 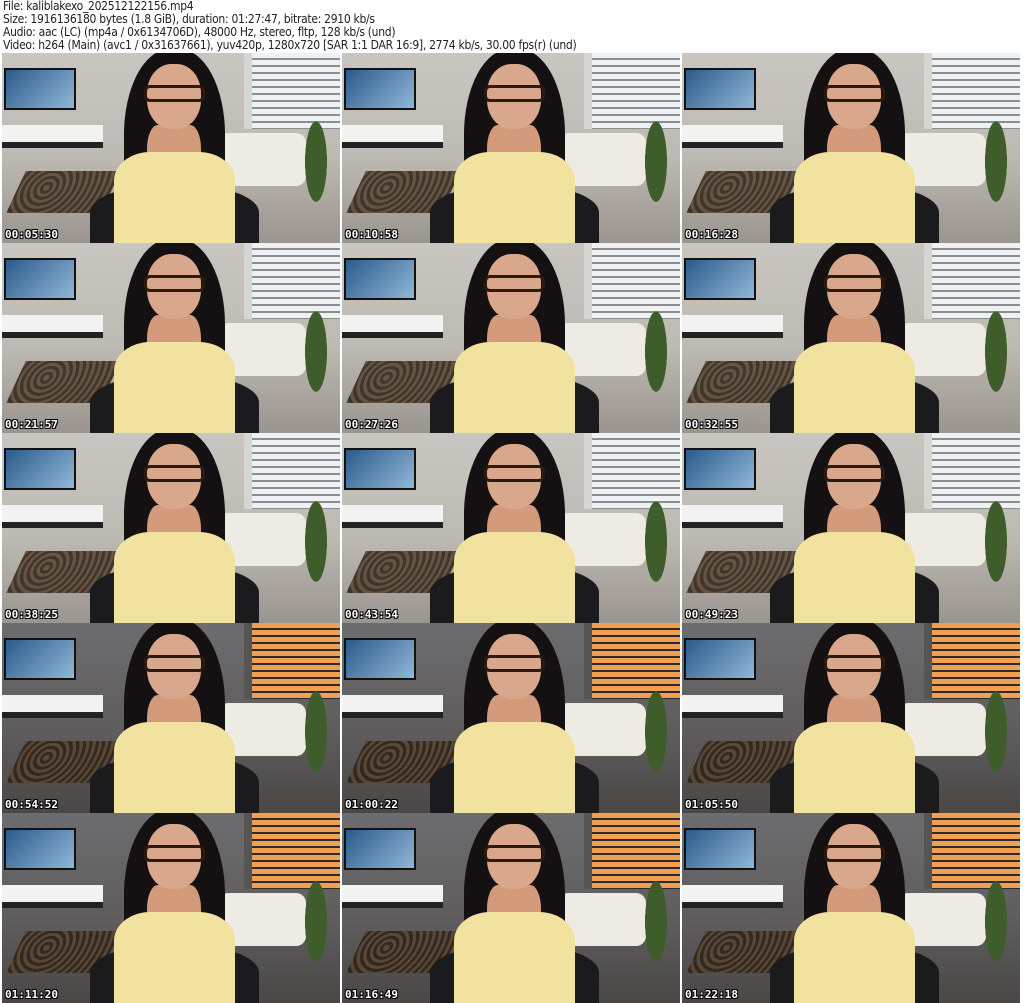 I want to click on thumbnail-timestamp: 01:11:20, so click(x=31, y=994).